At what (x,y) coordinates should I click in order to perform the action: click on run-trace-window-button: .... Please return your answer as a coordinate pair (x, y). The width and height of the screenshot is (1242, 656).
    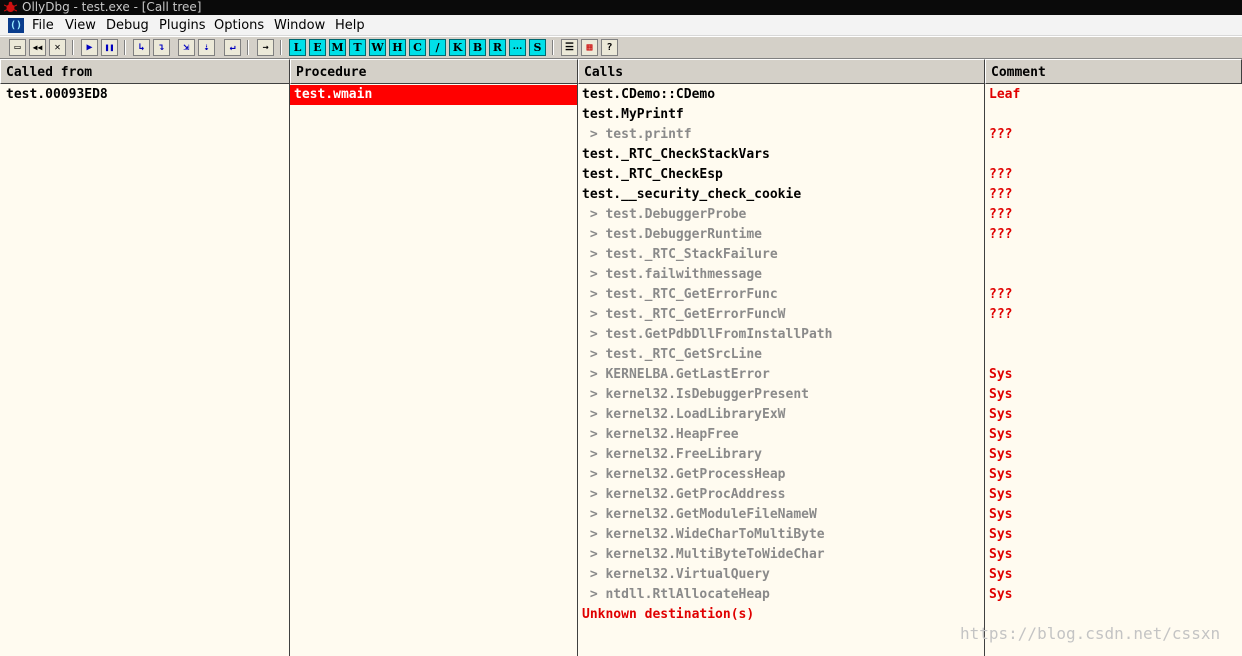
    Looking at the image, I should click on (517, 47).